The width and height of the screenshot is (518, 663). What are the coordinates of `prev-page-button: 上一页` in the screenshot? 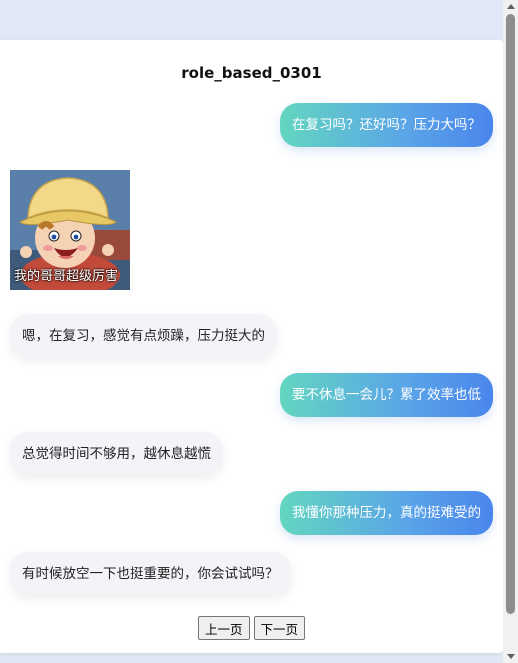 It's located at (223, 628).